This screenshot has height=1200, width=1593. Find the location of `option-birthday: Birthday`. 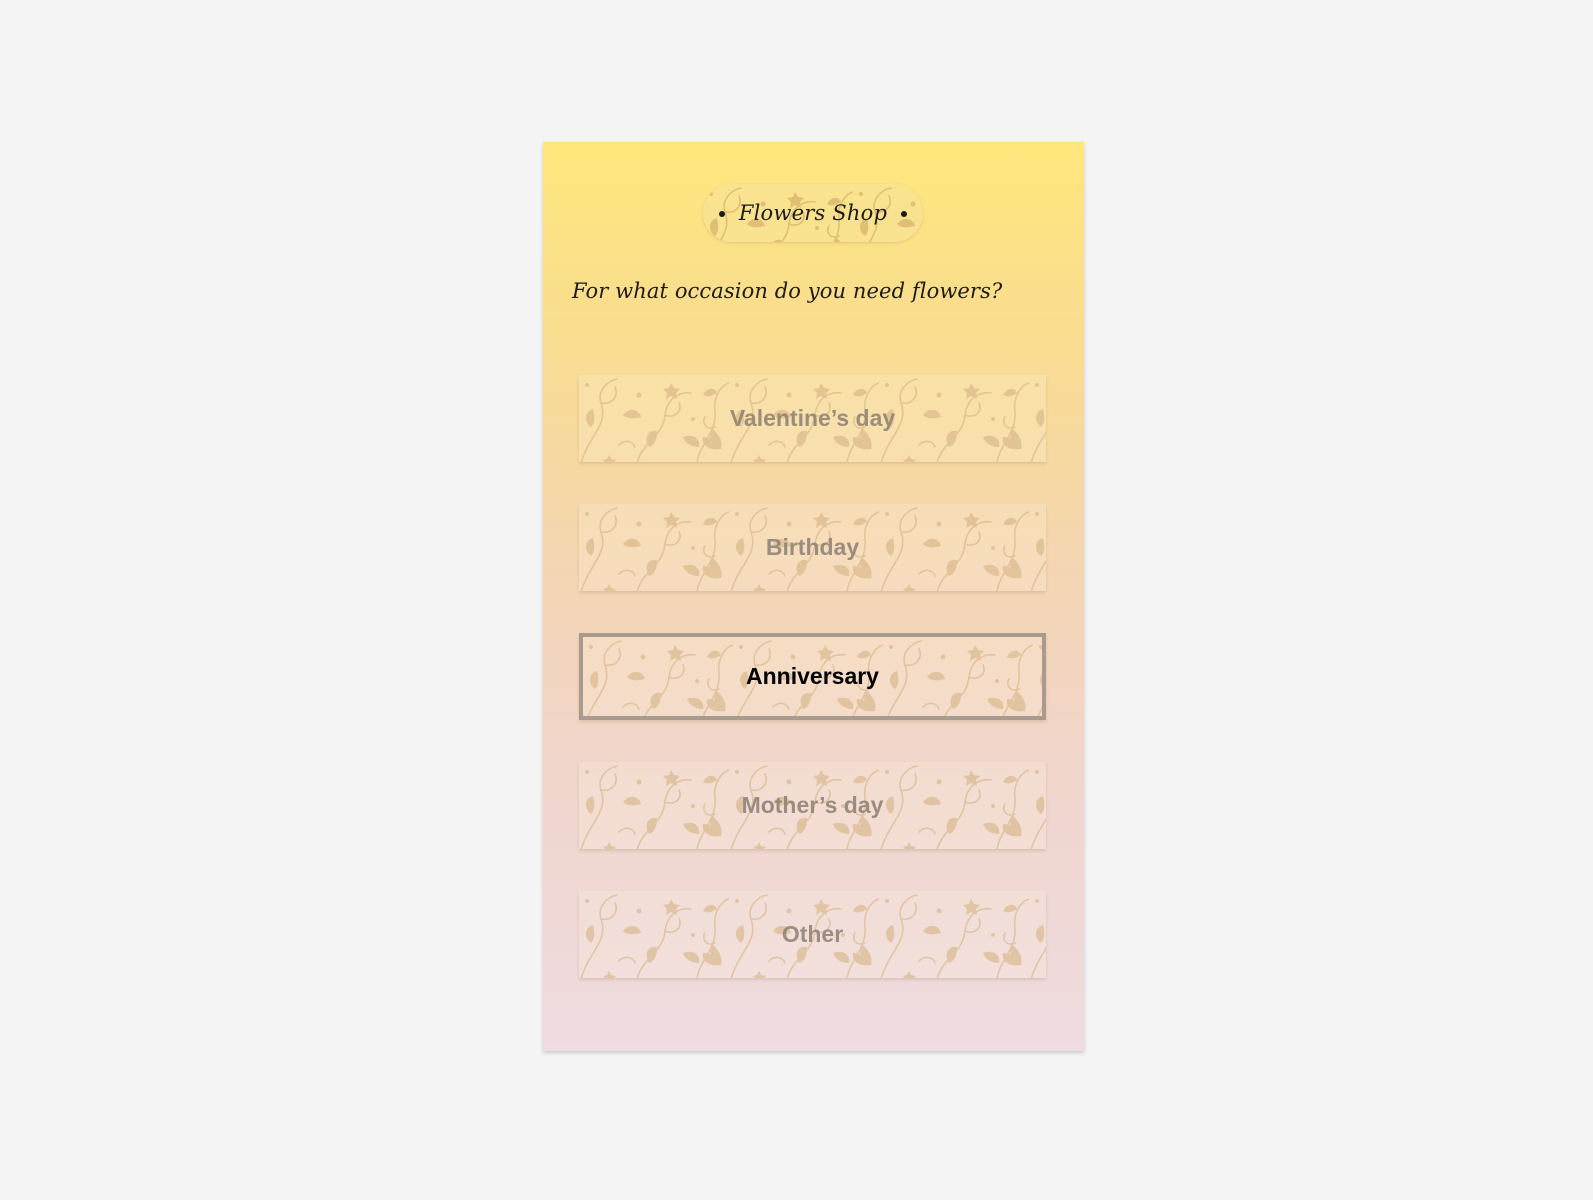

option-birthday: Birthday is located at coordinates (812, 547).